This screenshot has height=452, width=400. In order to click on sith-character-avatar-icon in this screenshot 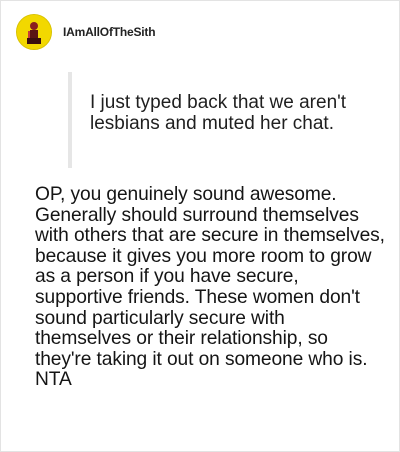, I will do `click(34, 32)`.